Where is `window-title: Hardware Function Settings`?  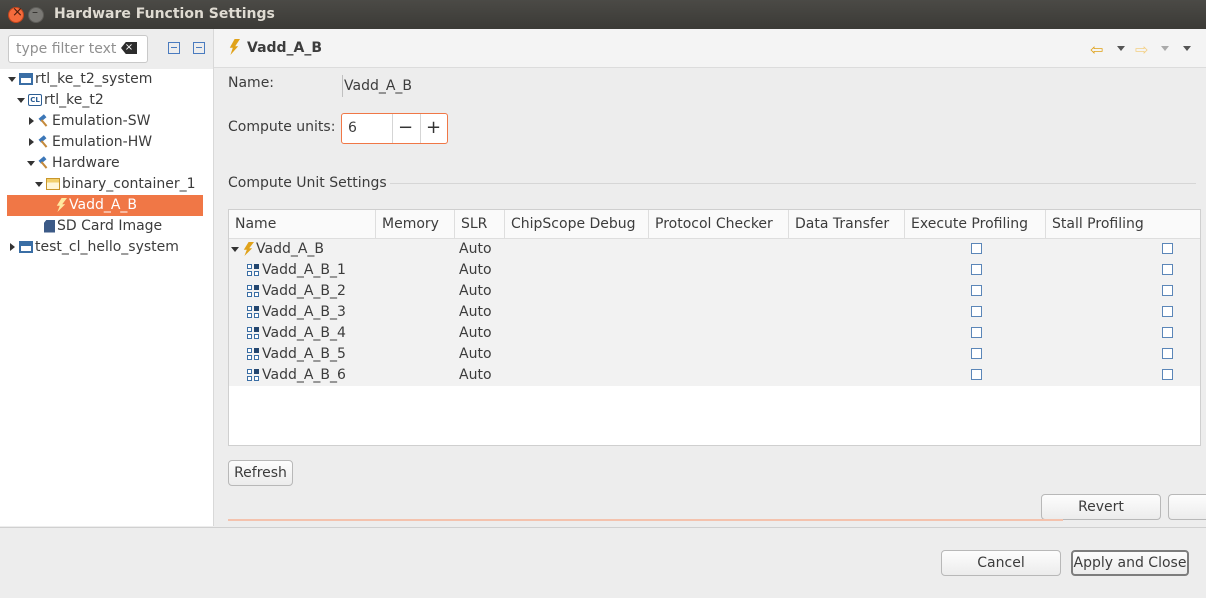
window-title: Hardware Function Settings is located at coordinates (164, 14).